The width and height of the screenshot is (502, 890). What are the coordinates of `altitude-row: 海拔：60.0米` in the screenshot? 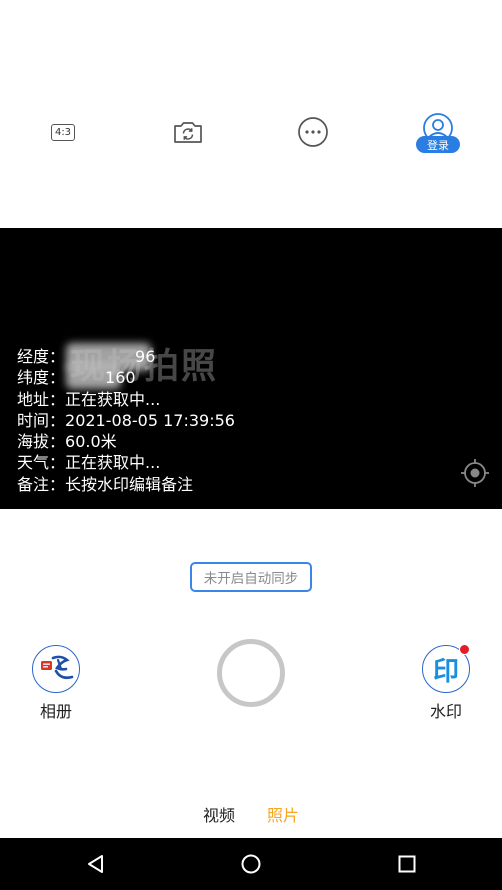 It's located at (67, 442).